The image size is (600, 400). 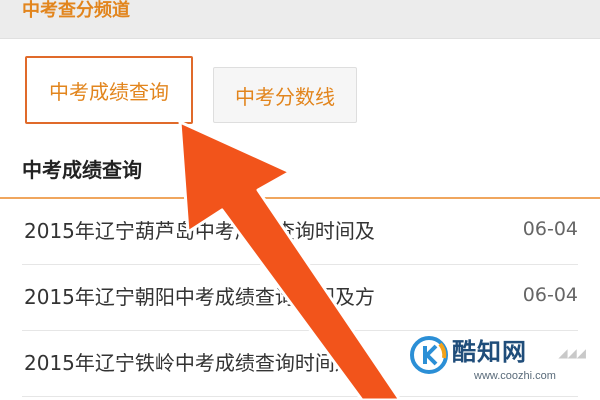 What do you see at coordinates (76, 10) in the screenshot?
I see `channel-title: 中考查分频道` at bounding box center [76, 10].